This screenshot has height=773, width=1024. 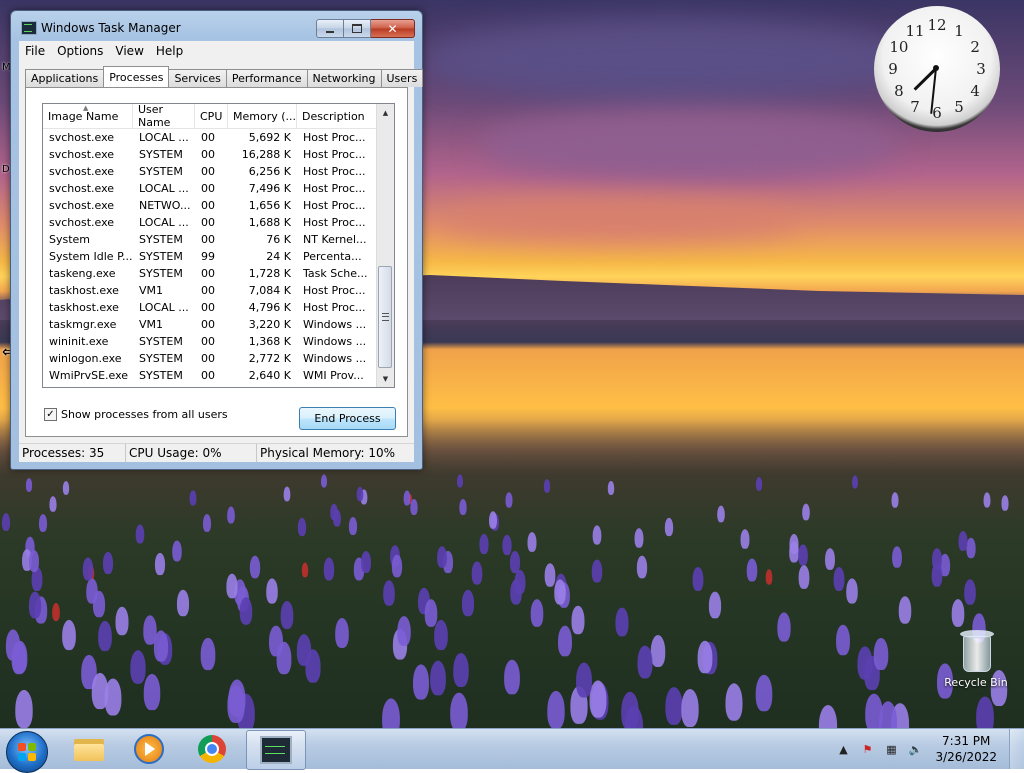 What do you see at coordinates (266, 78) in the screenshot?
I see `tab-performance: Performance` at bounding box center [266, 78].